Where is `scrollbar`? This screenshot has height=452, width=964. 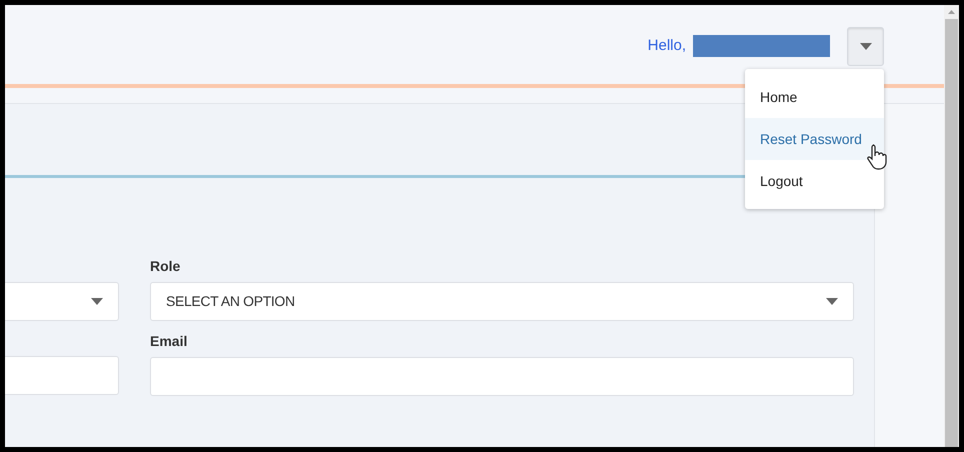
scrollbar is located at coordinates (951, 226).